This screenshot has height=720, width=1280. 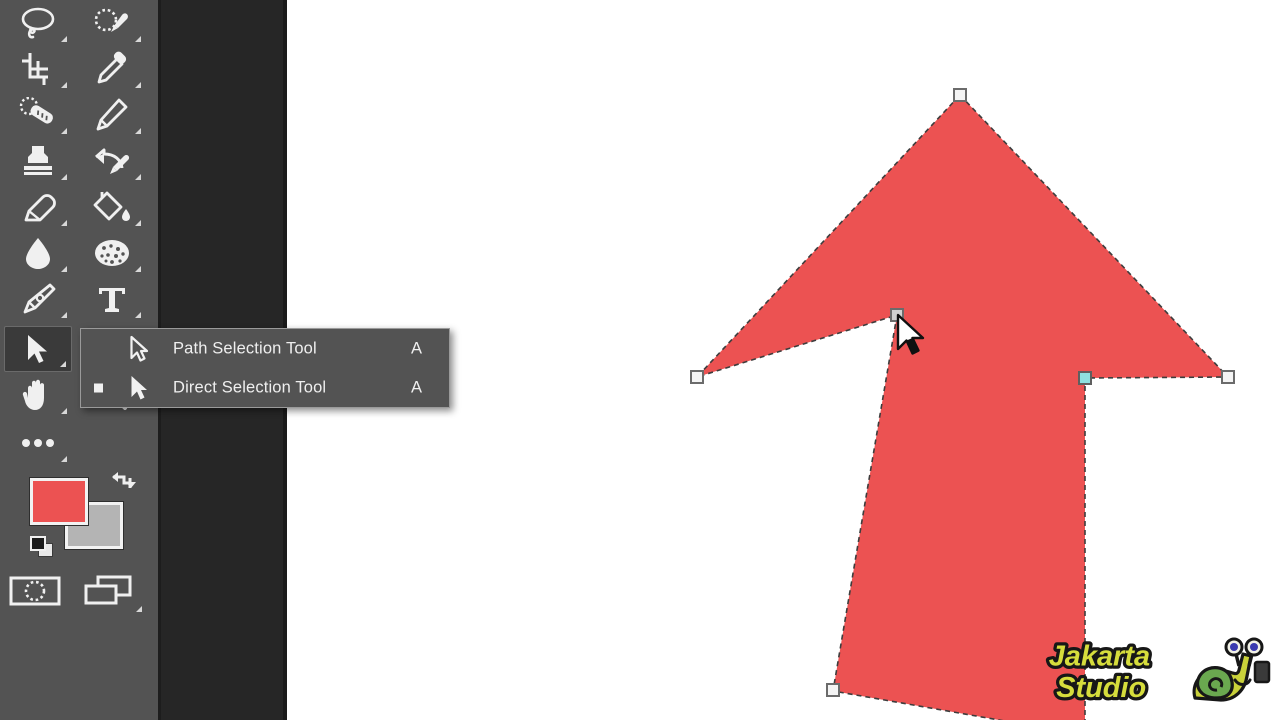 What do you see at coordinates (38, 69) in the screenshot?
I see `tool-crop` at bounding box center [38, 69].